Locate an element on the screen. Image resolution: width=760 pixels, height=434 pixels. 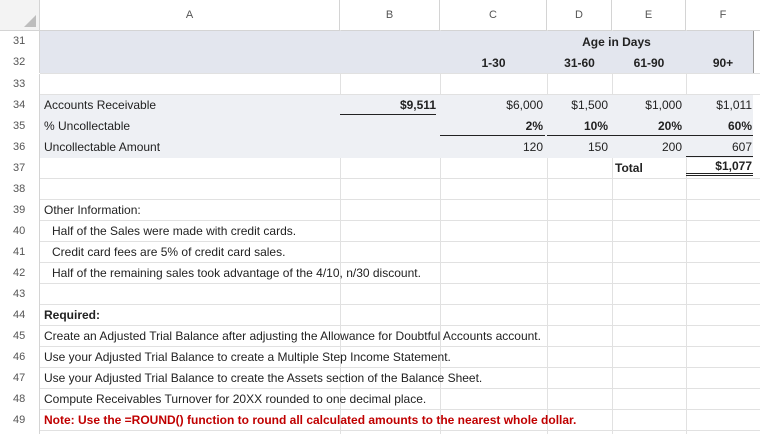
total-value: $1,077 is located at coordinates (719, 167).